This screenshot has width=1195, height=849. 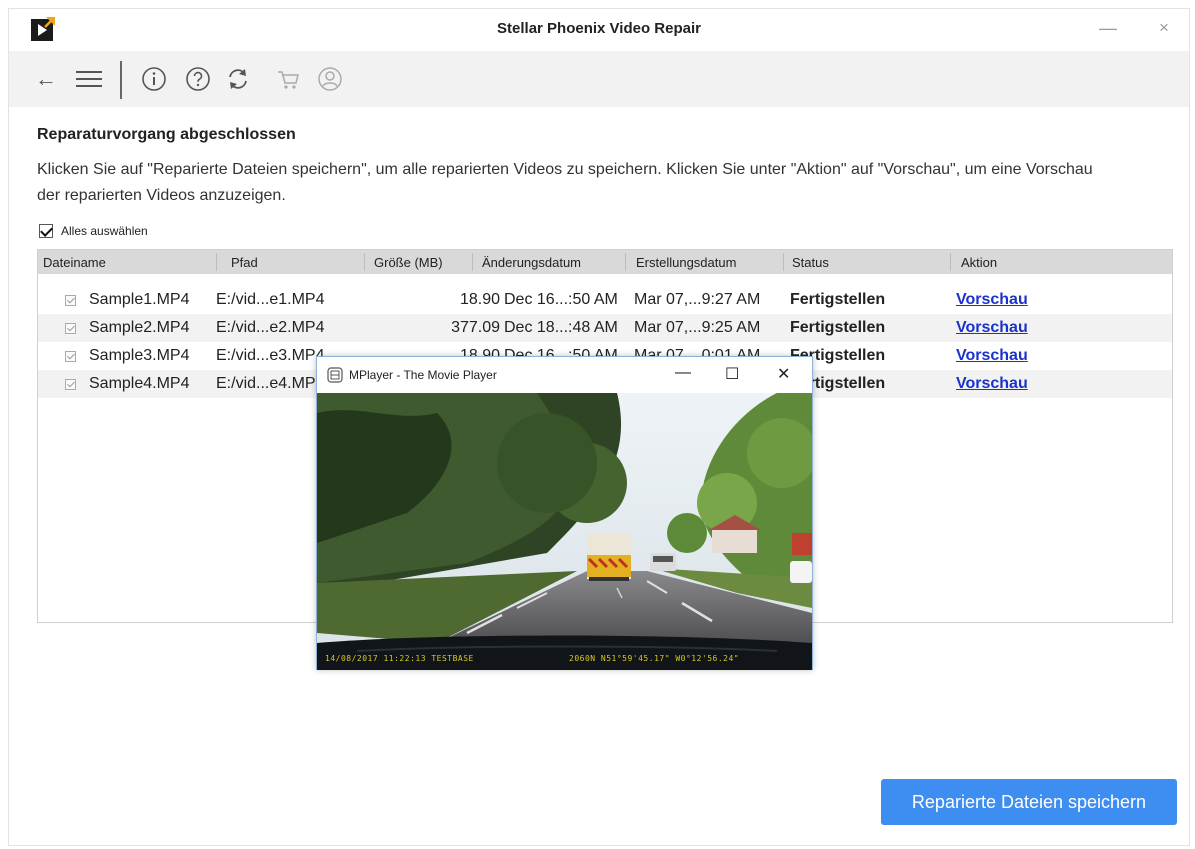 What do you see at coordinates (1164, 28) in the screenshot?
I see `close-button: ×` at bounding box center [1164, 28].